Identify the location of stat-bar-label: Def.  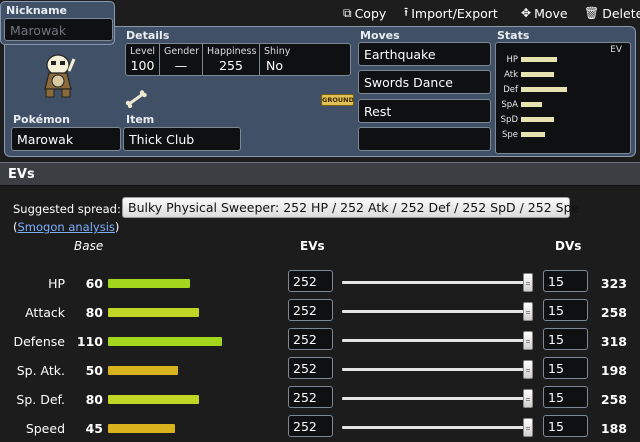
(510, 90).